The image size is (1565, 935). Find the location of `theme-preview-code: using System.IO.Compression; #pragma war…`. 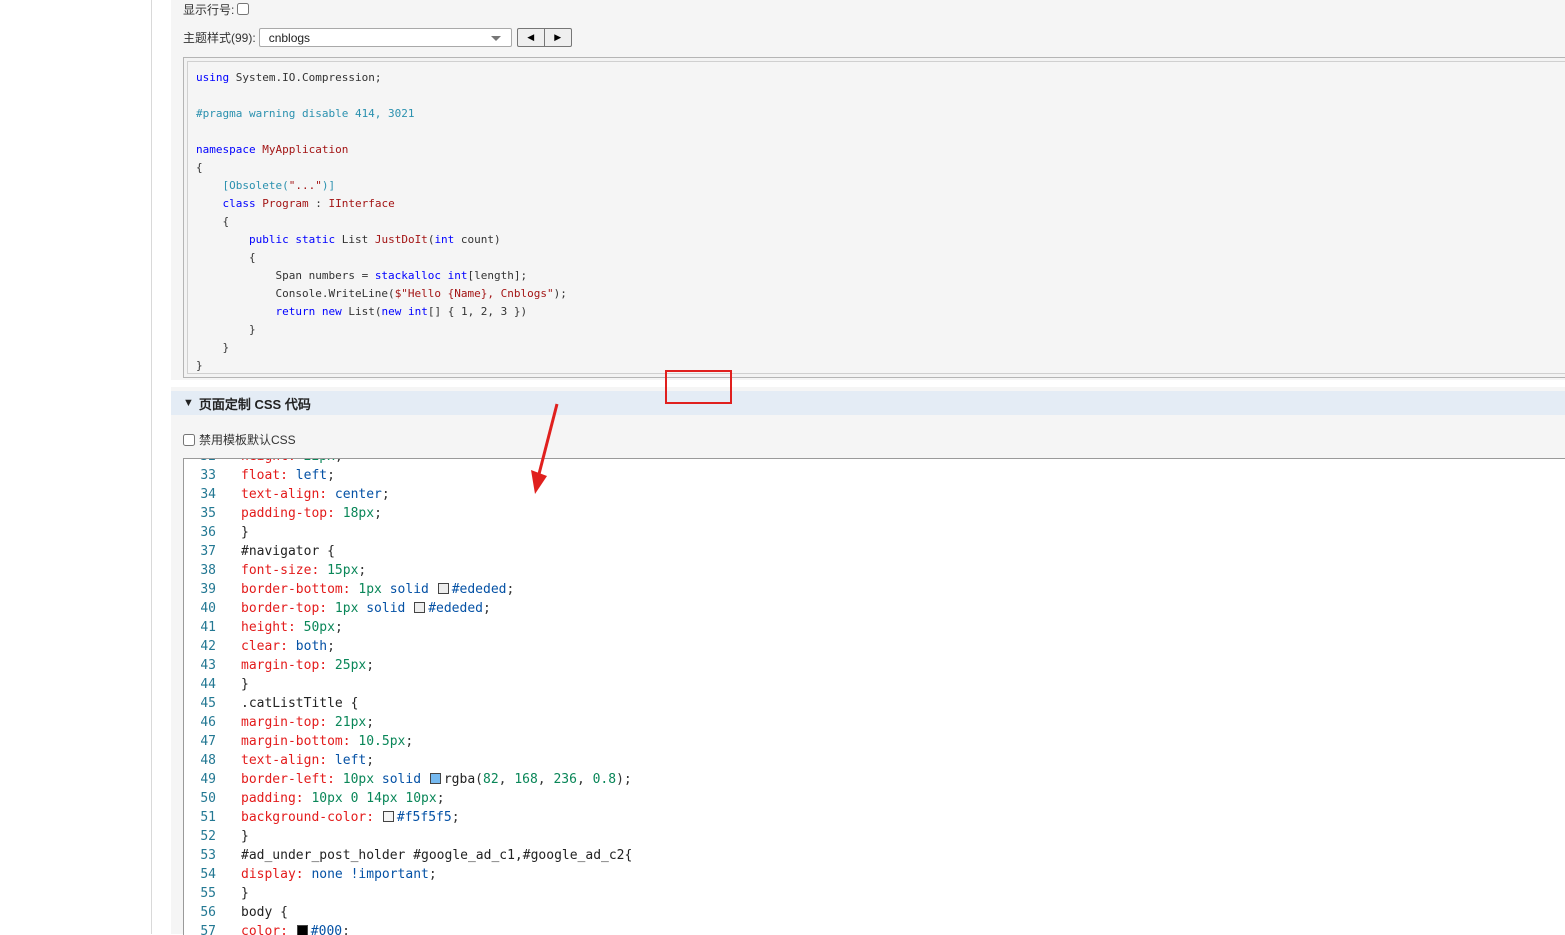

theme-preview-code: using System.IO.Compression; #pragma war… is located at coordinates (381, 222).